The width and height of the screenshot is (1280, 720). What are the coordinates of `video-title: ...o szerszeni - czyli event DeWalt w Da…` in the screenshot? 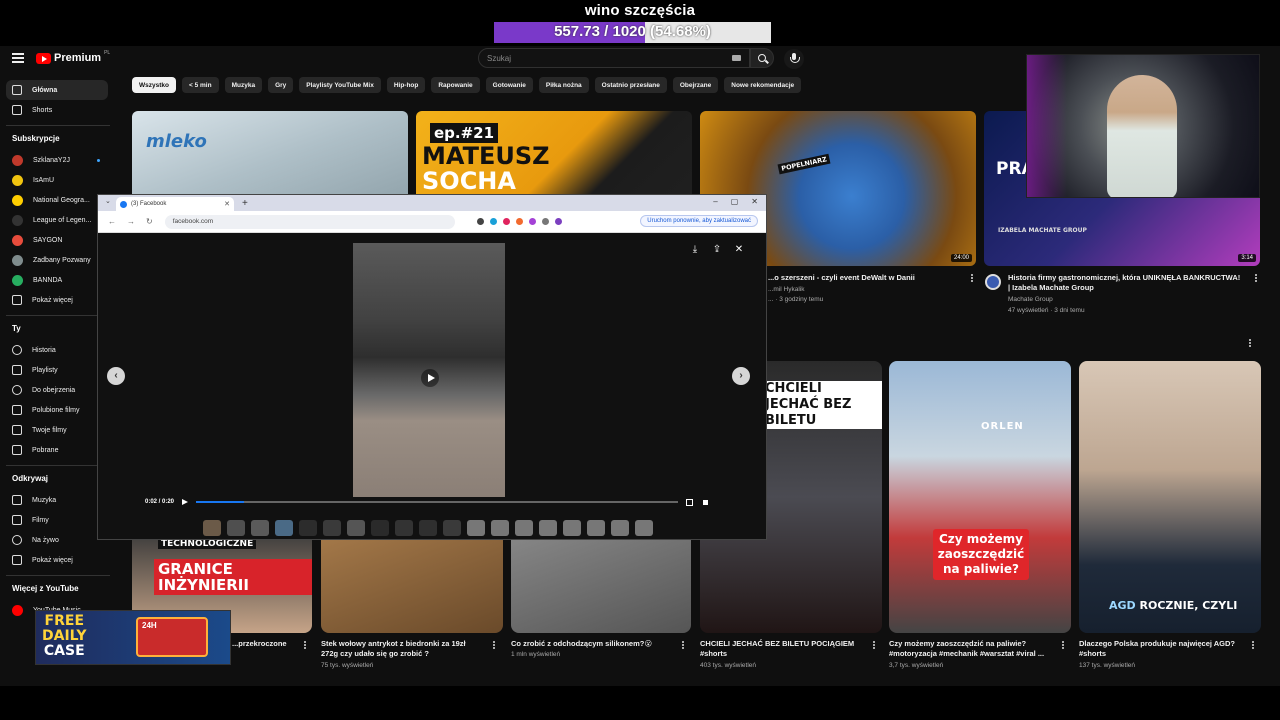 It's located at (866, 278).